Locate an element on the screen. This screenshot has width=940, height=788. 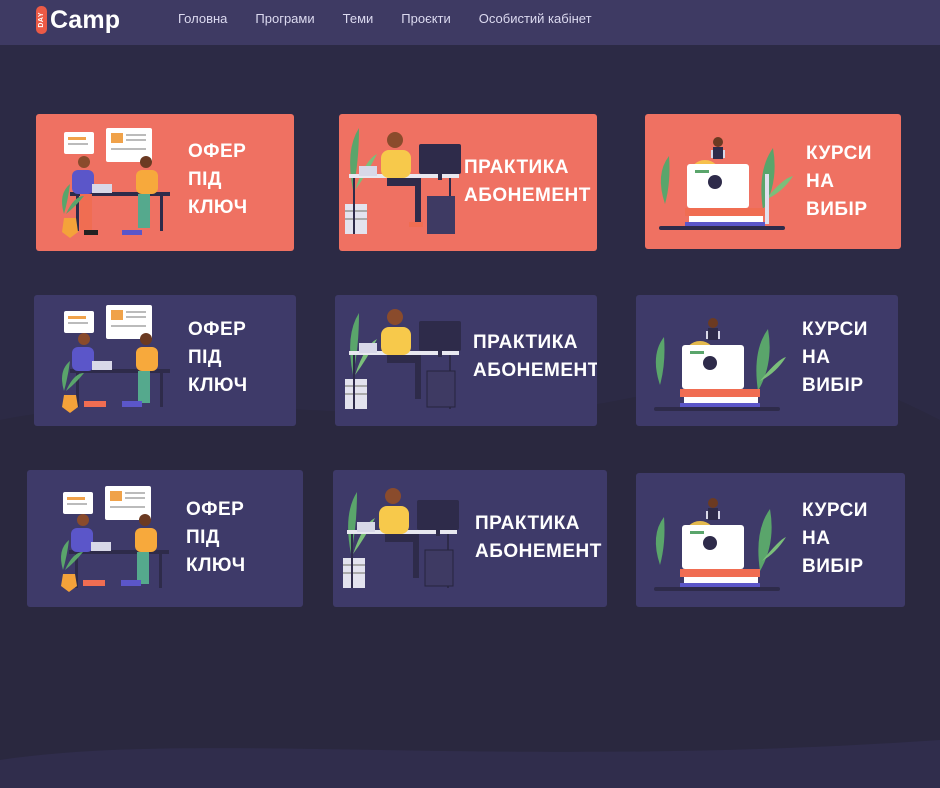
nav-link-programs: Програми is located at coordinates (284, 18).